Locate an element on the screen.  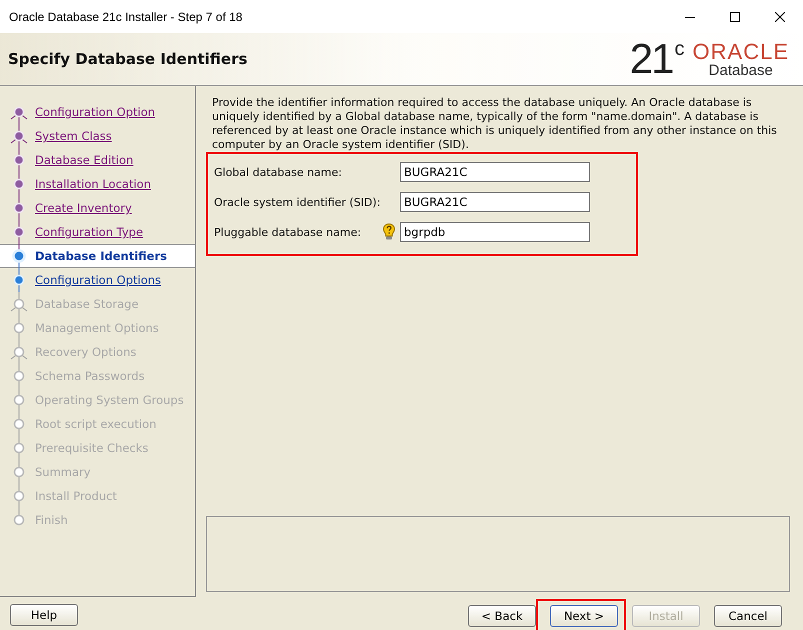
help-button: Help is located at coordinates (44, 615).